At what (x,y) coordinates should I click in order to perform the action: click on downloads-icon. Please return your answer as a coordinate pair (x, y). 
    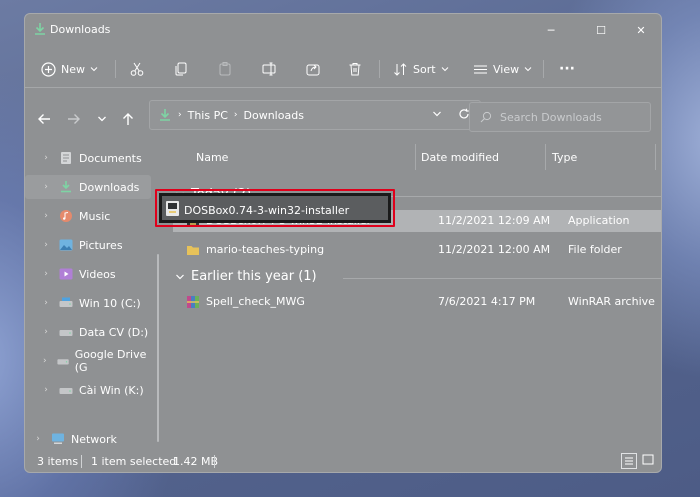
    Looking at the image, I should click on (66, 187).